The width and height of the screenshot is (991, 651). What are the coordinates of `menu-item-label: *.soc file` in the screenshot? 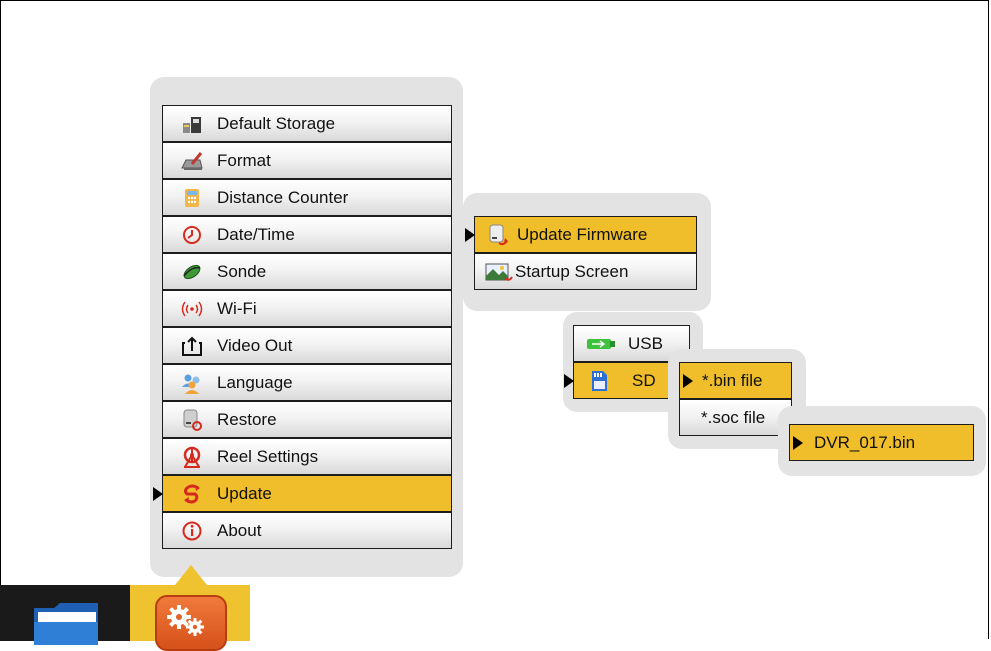 It's located at (733, 417).